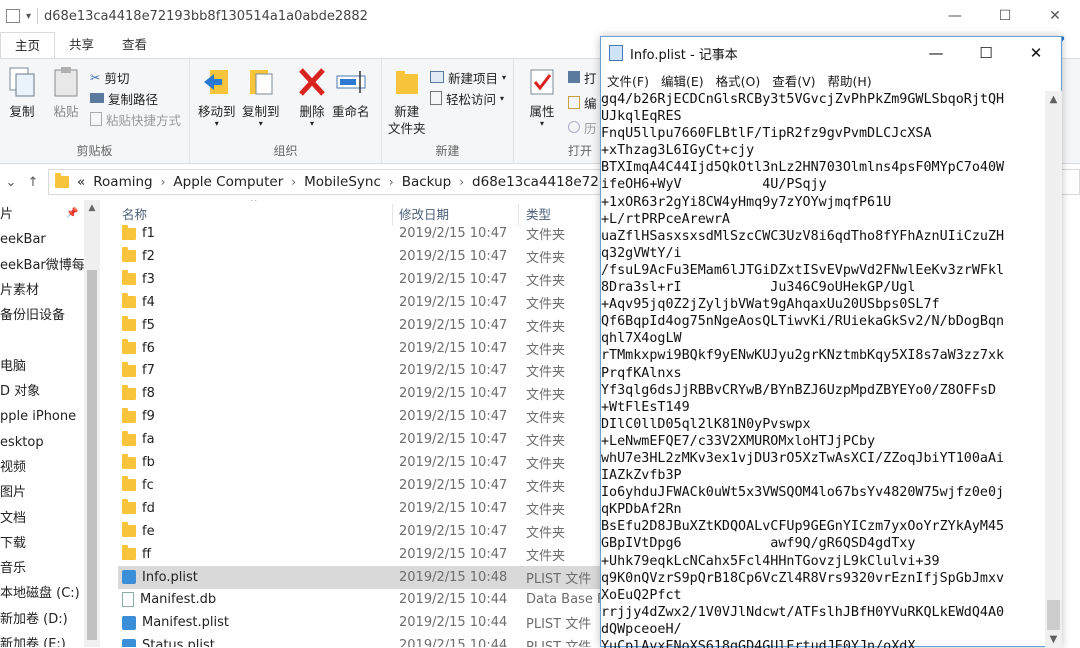 The width and height of the screenshot is (1080, 648). Describe the element at coordinates (351, 92) in the screenshot. I see `rename-button: 重命名` at that location.